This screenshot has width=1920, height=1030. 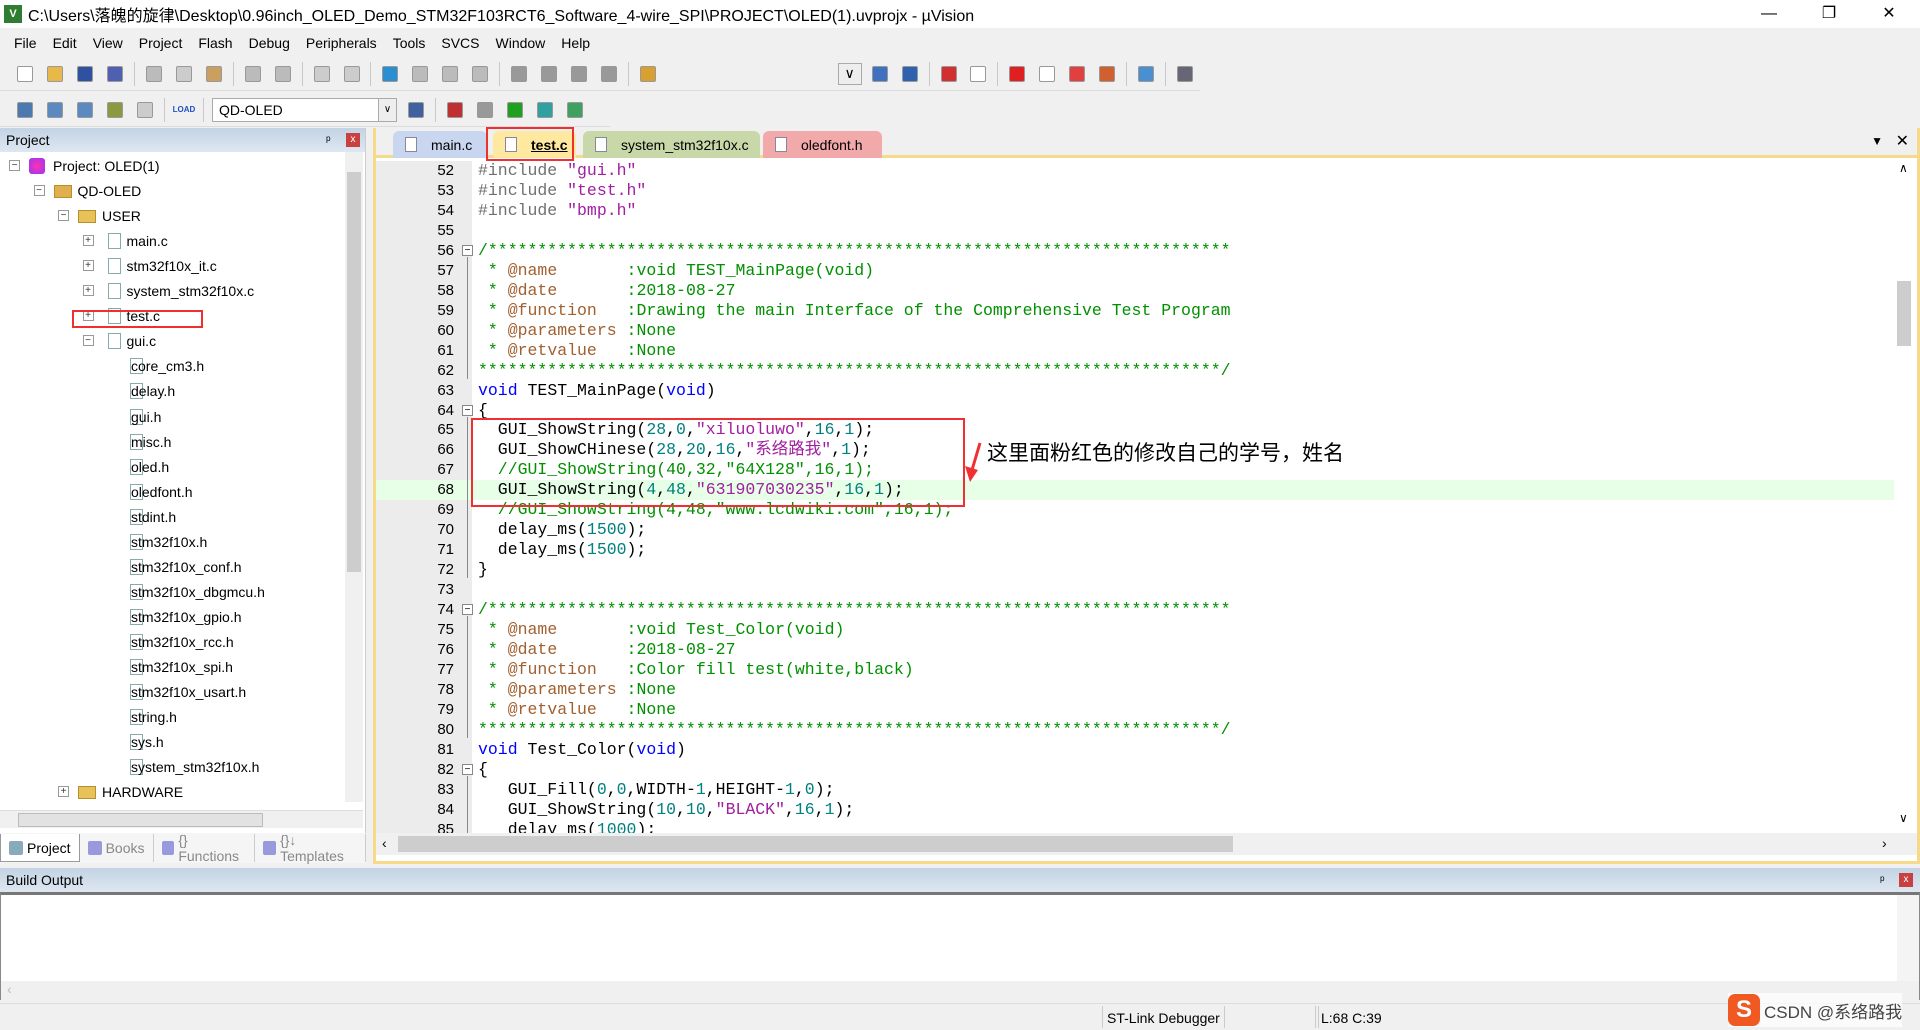 What do you see at coordinates (579, 74) in the screenshot?
I see `comment-button` at bounding box center [579, 74].